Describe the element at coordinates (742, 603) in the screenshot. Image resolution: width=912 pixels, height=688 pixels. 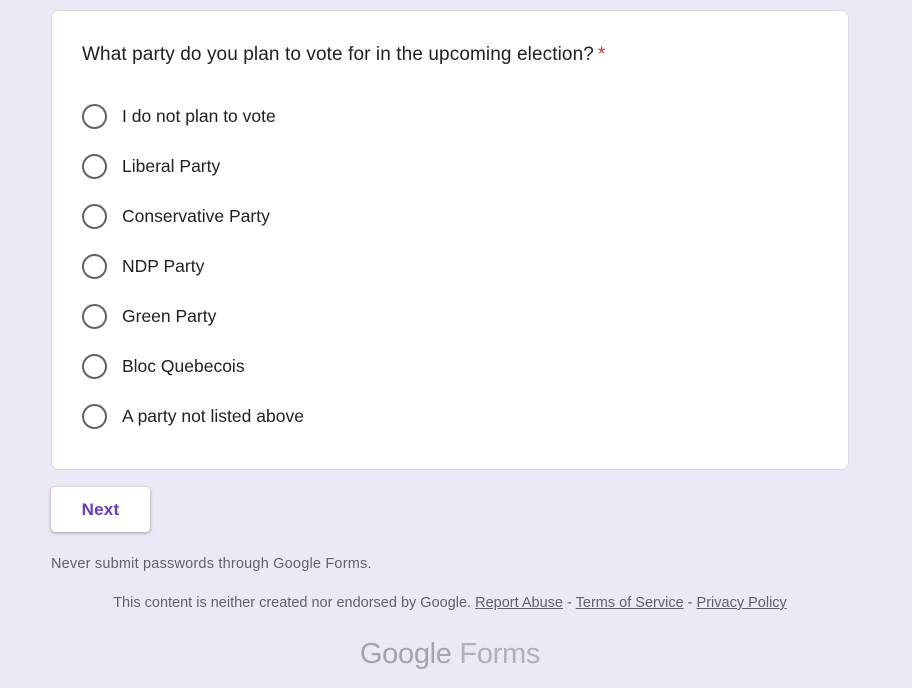
I see `privacy-policy-link: Privacy Policy` at that location.